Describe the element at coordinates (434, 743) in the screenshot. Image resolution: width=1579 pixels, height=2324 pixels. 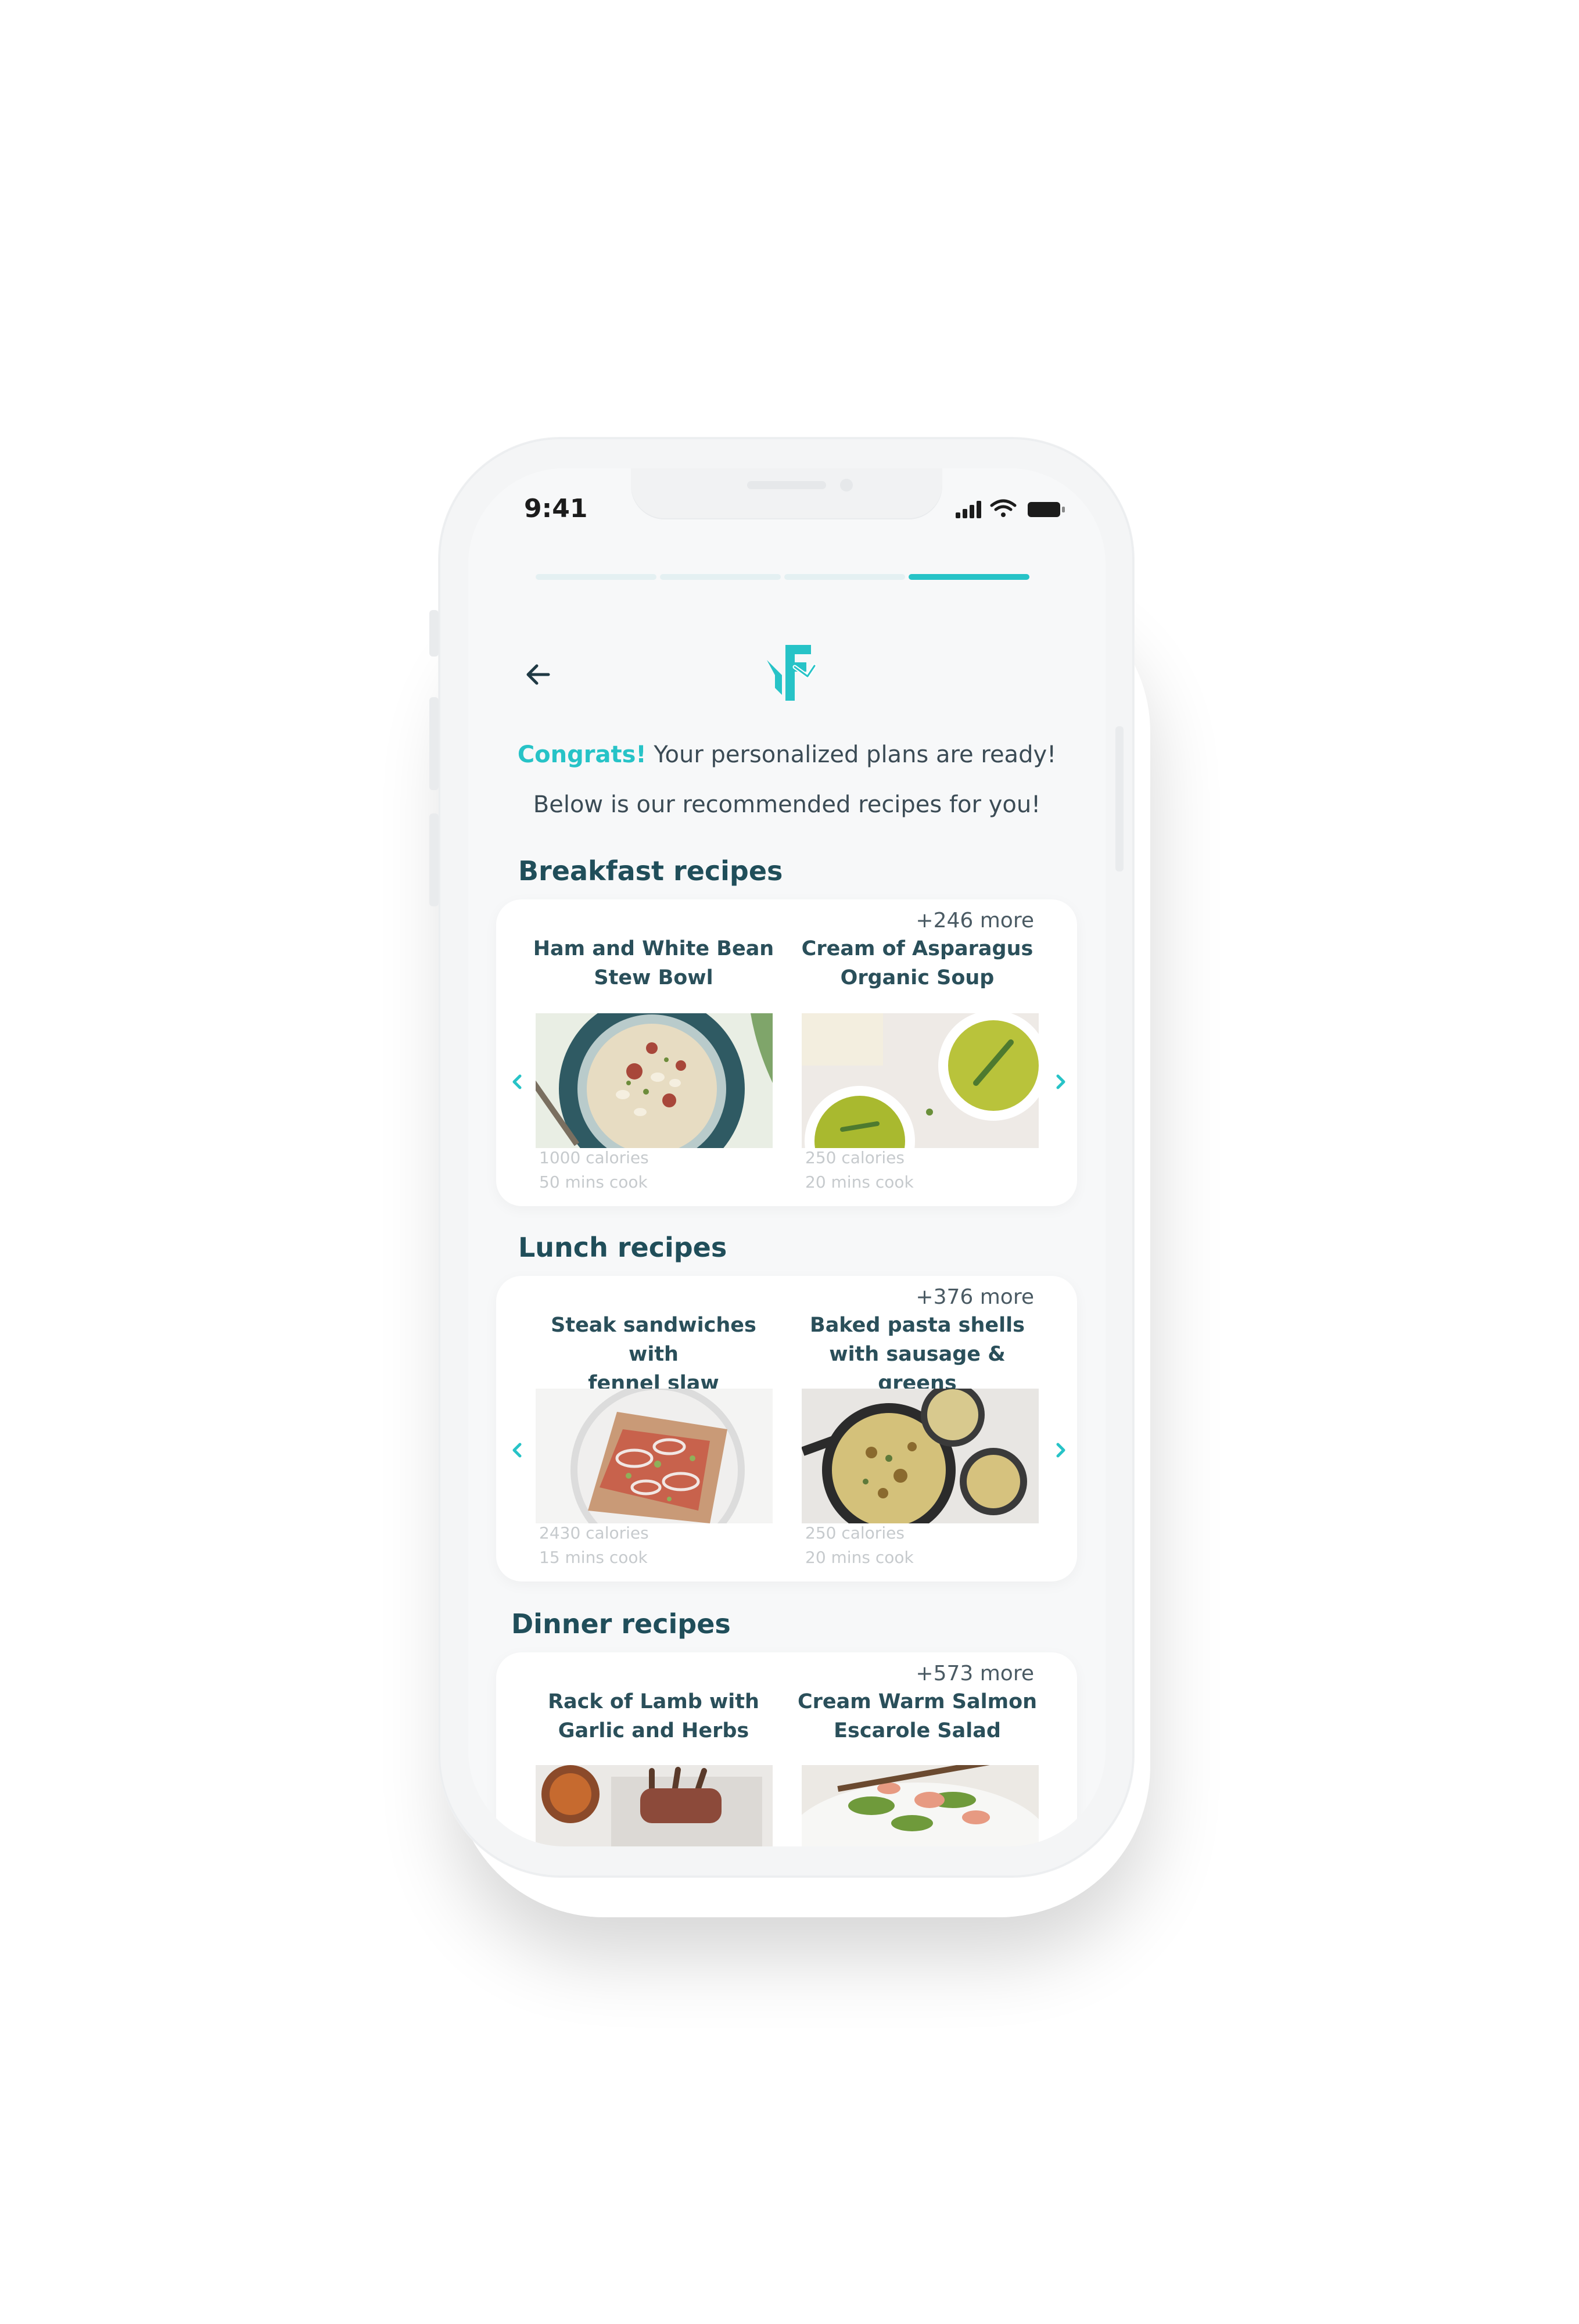
I see `volume-up-button` at that location.